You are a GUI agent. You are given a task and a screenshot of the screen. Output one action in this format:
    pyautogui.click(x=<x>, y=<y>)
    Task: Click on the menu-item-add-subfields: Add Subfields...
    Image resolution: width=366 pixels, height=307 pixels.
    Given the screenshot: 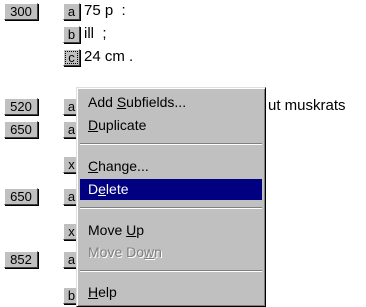 What is the action you would take?
    pyautogui.click(x=171, y=102)
    